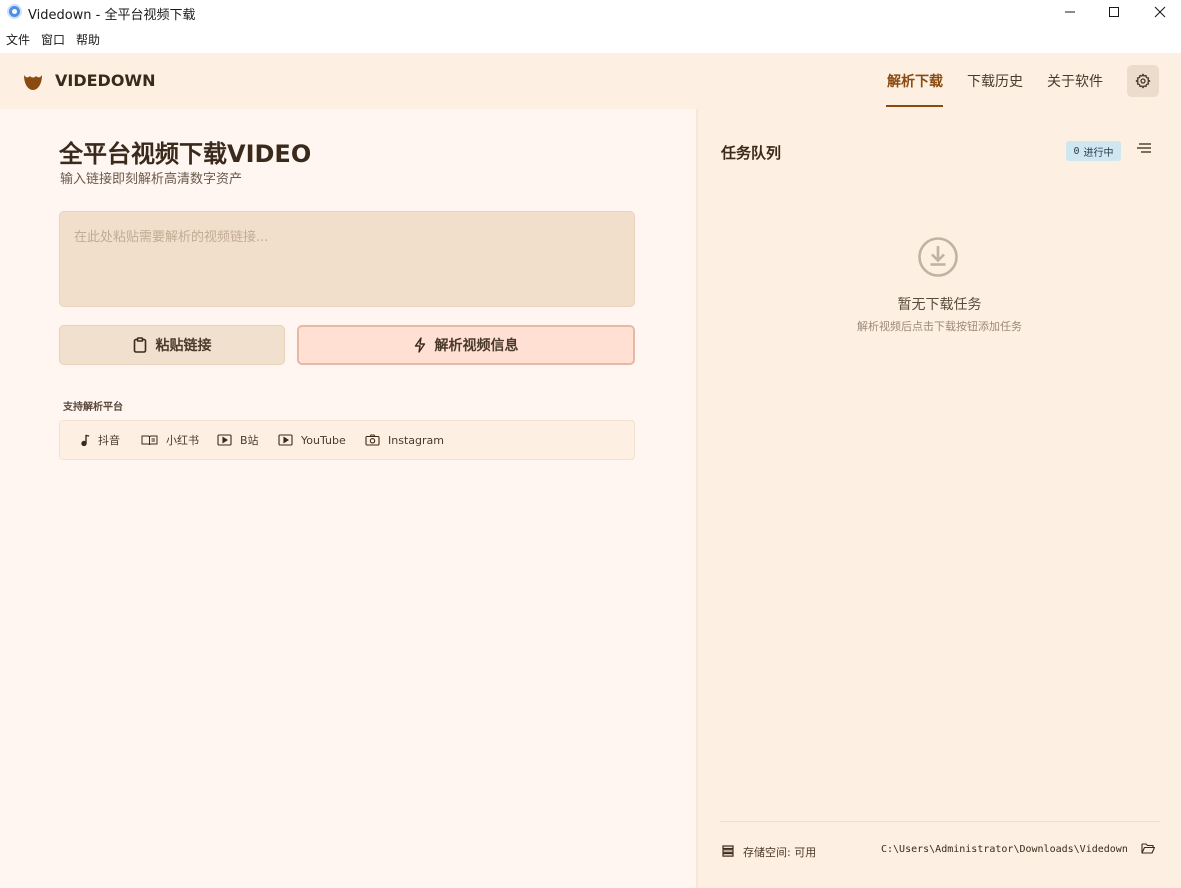 The width and height of the screenshot is (1181, 888). What do you see at coordinates (940, 821) in the screenshot?
I see `footer-divider` at bounding box center [940, 821].